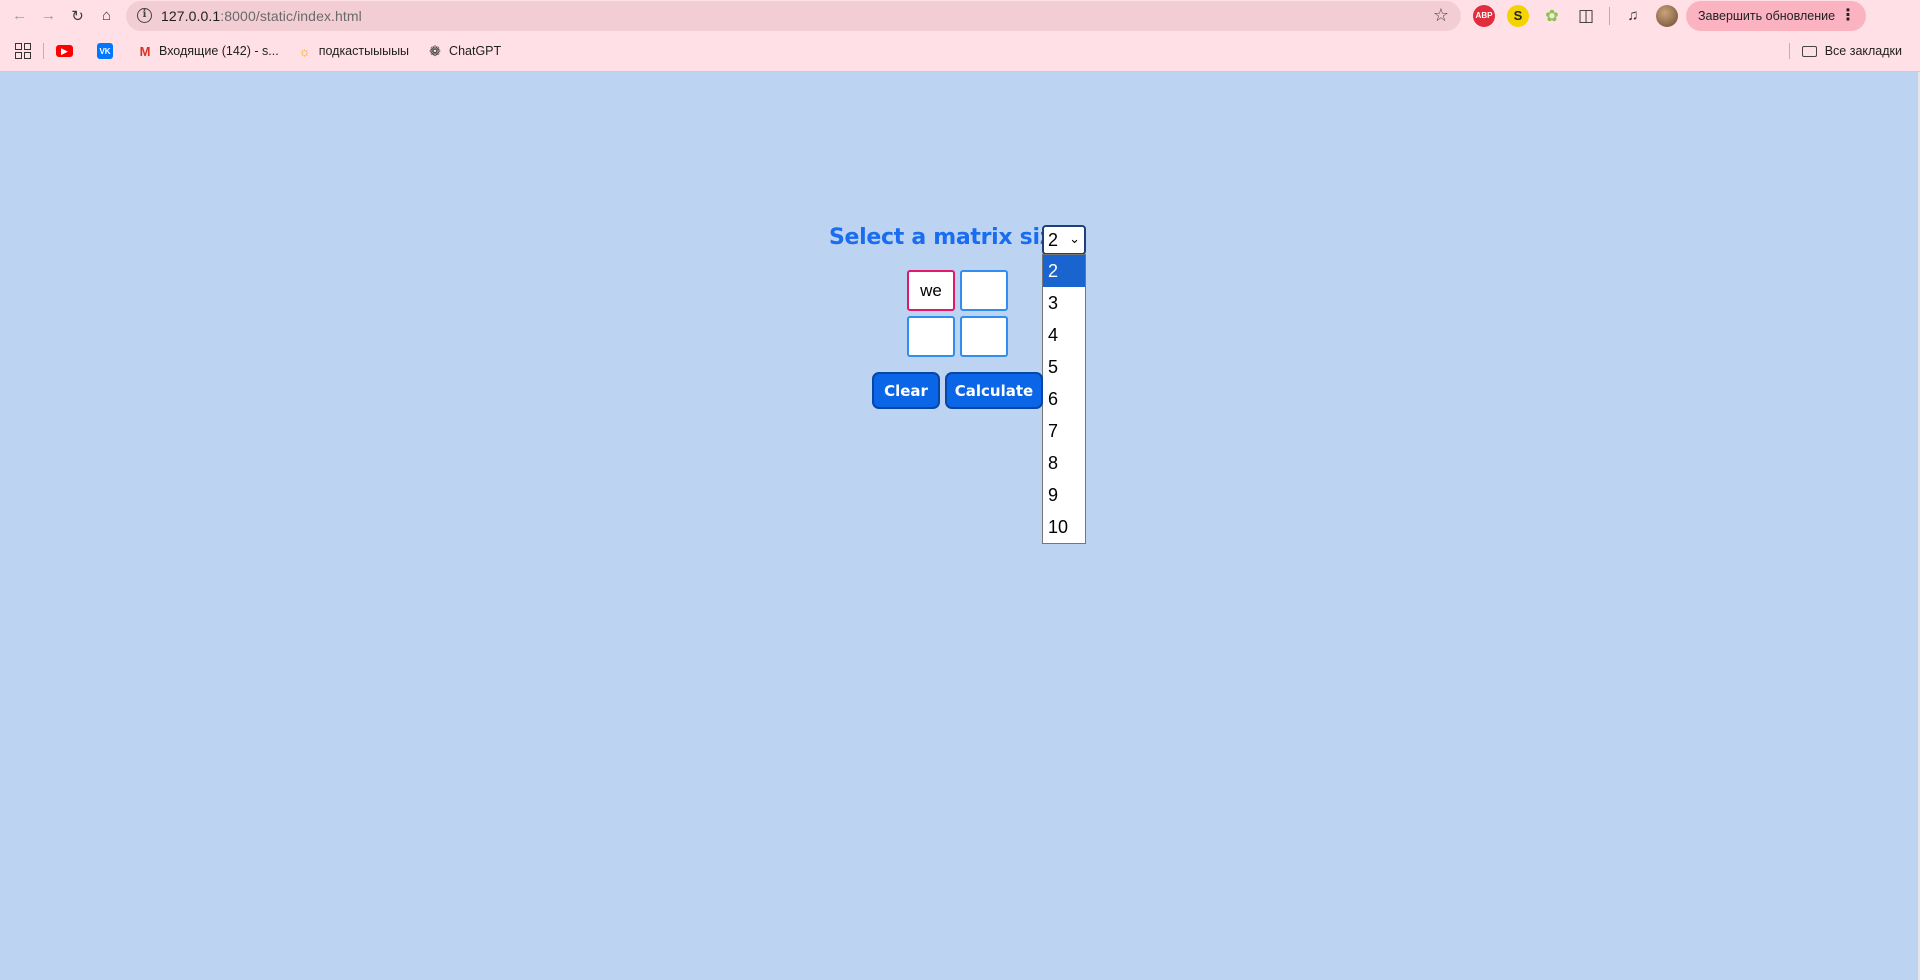 This screenshot has width=1920, height=980. Describe the element at coordinates (1441, 15) in the screenshot. I see `bookmark-star-icon: ☆` at that location.